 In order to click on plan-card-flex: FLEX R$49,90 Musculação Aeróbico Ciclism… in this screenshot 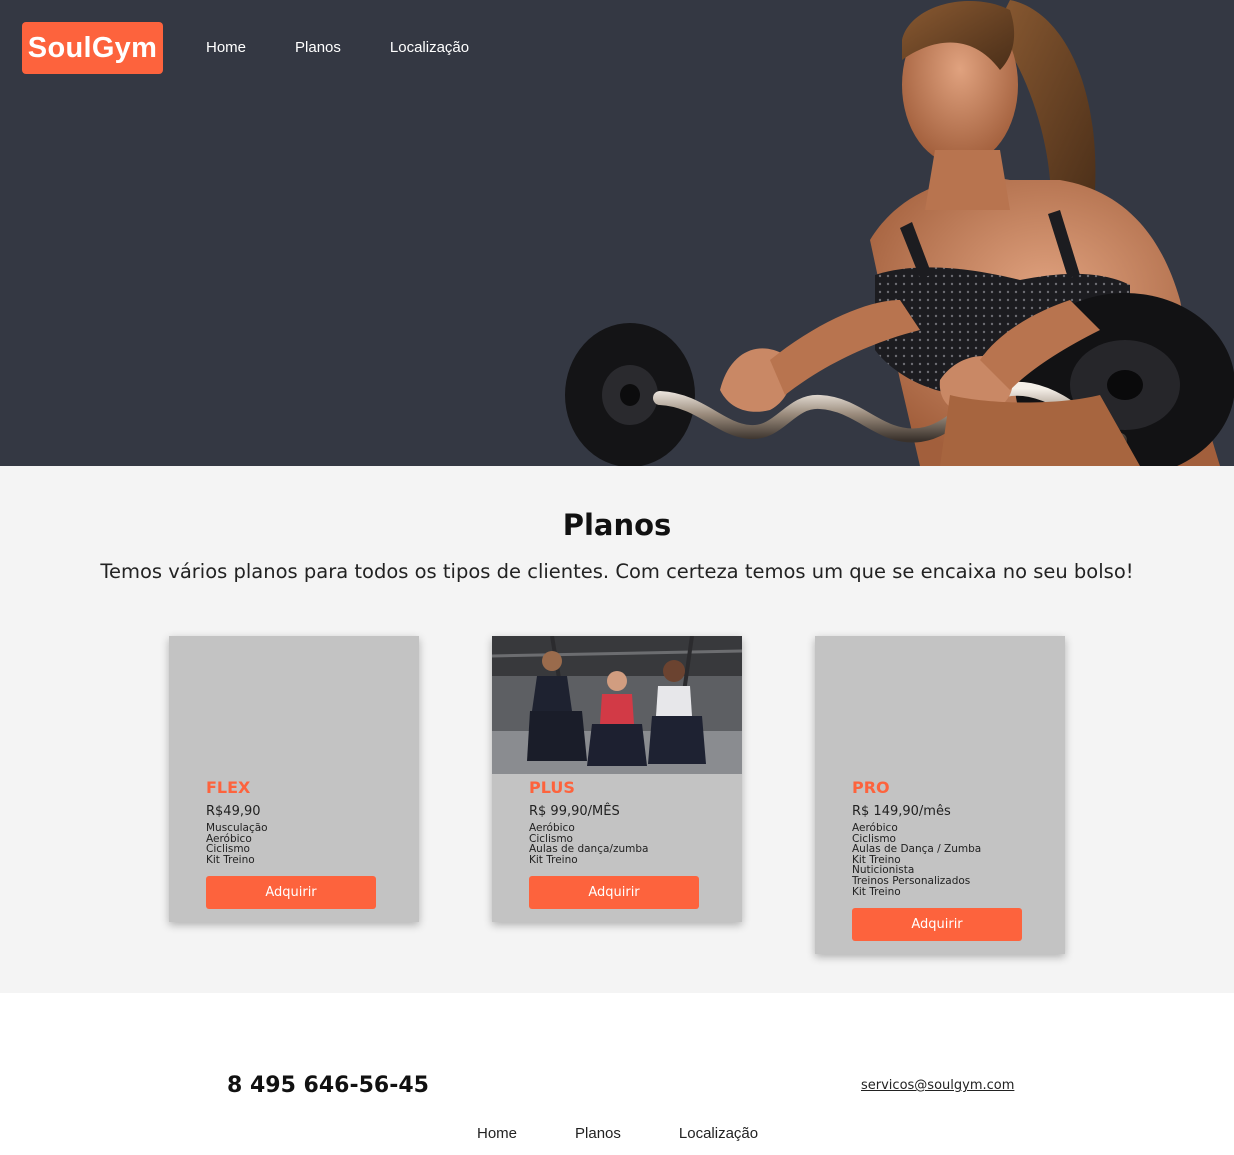, I will do `click(294, 779)`.